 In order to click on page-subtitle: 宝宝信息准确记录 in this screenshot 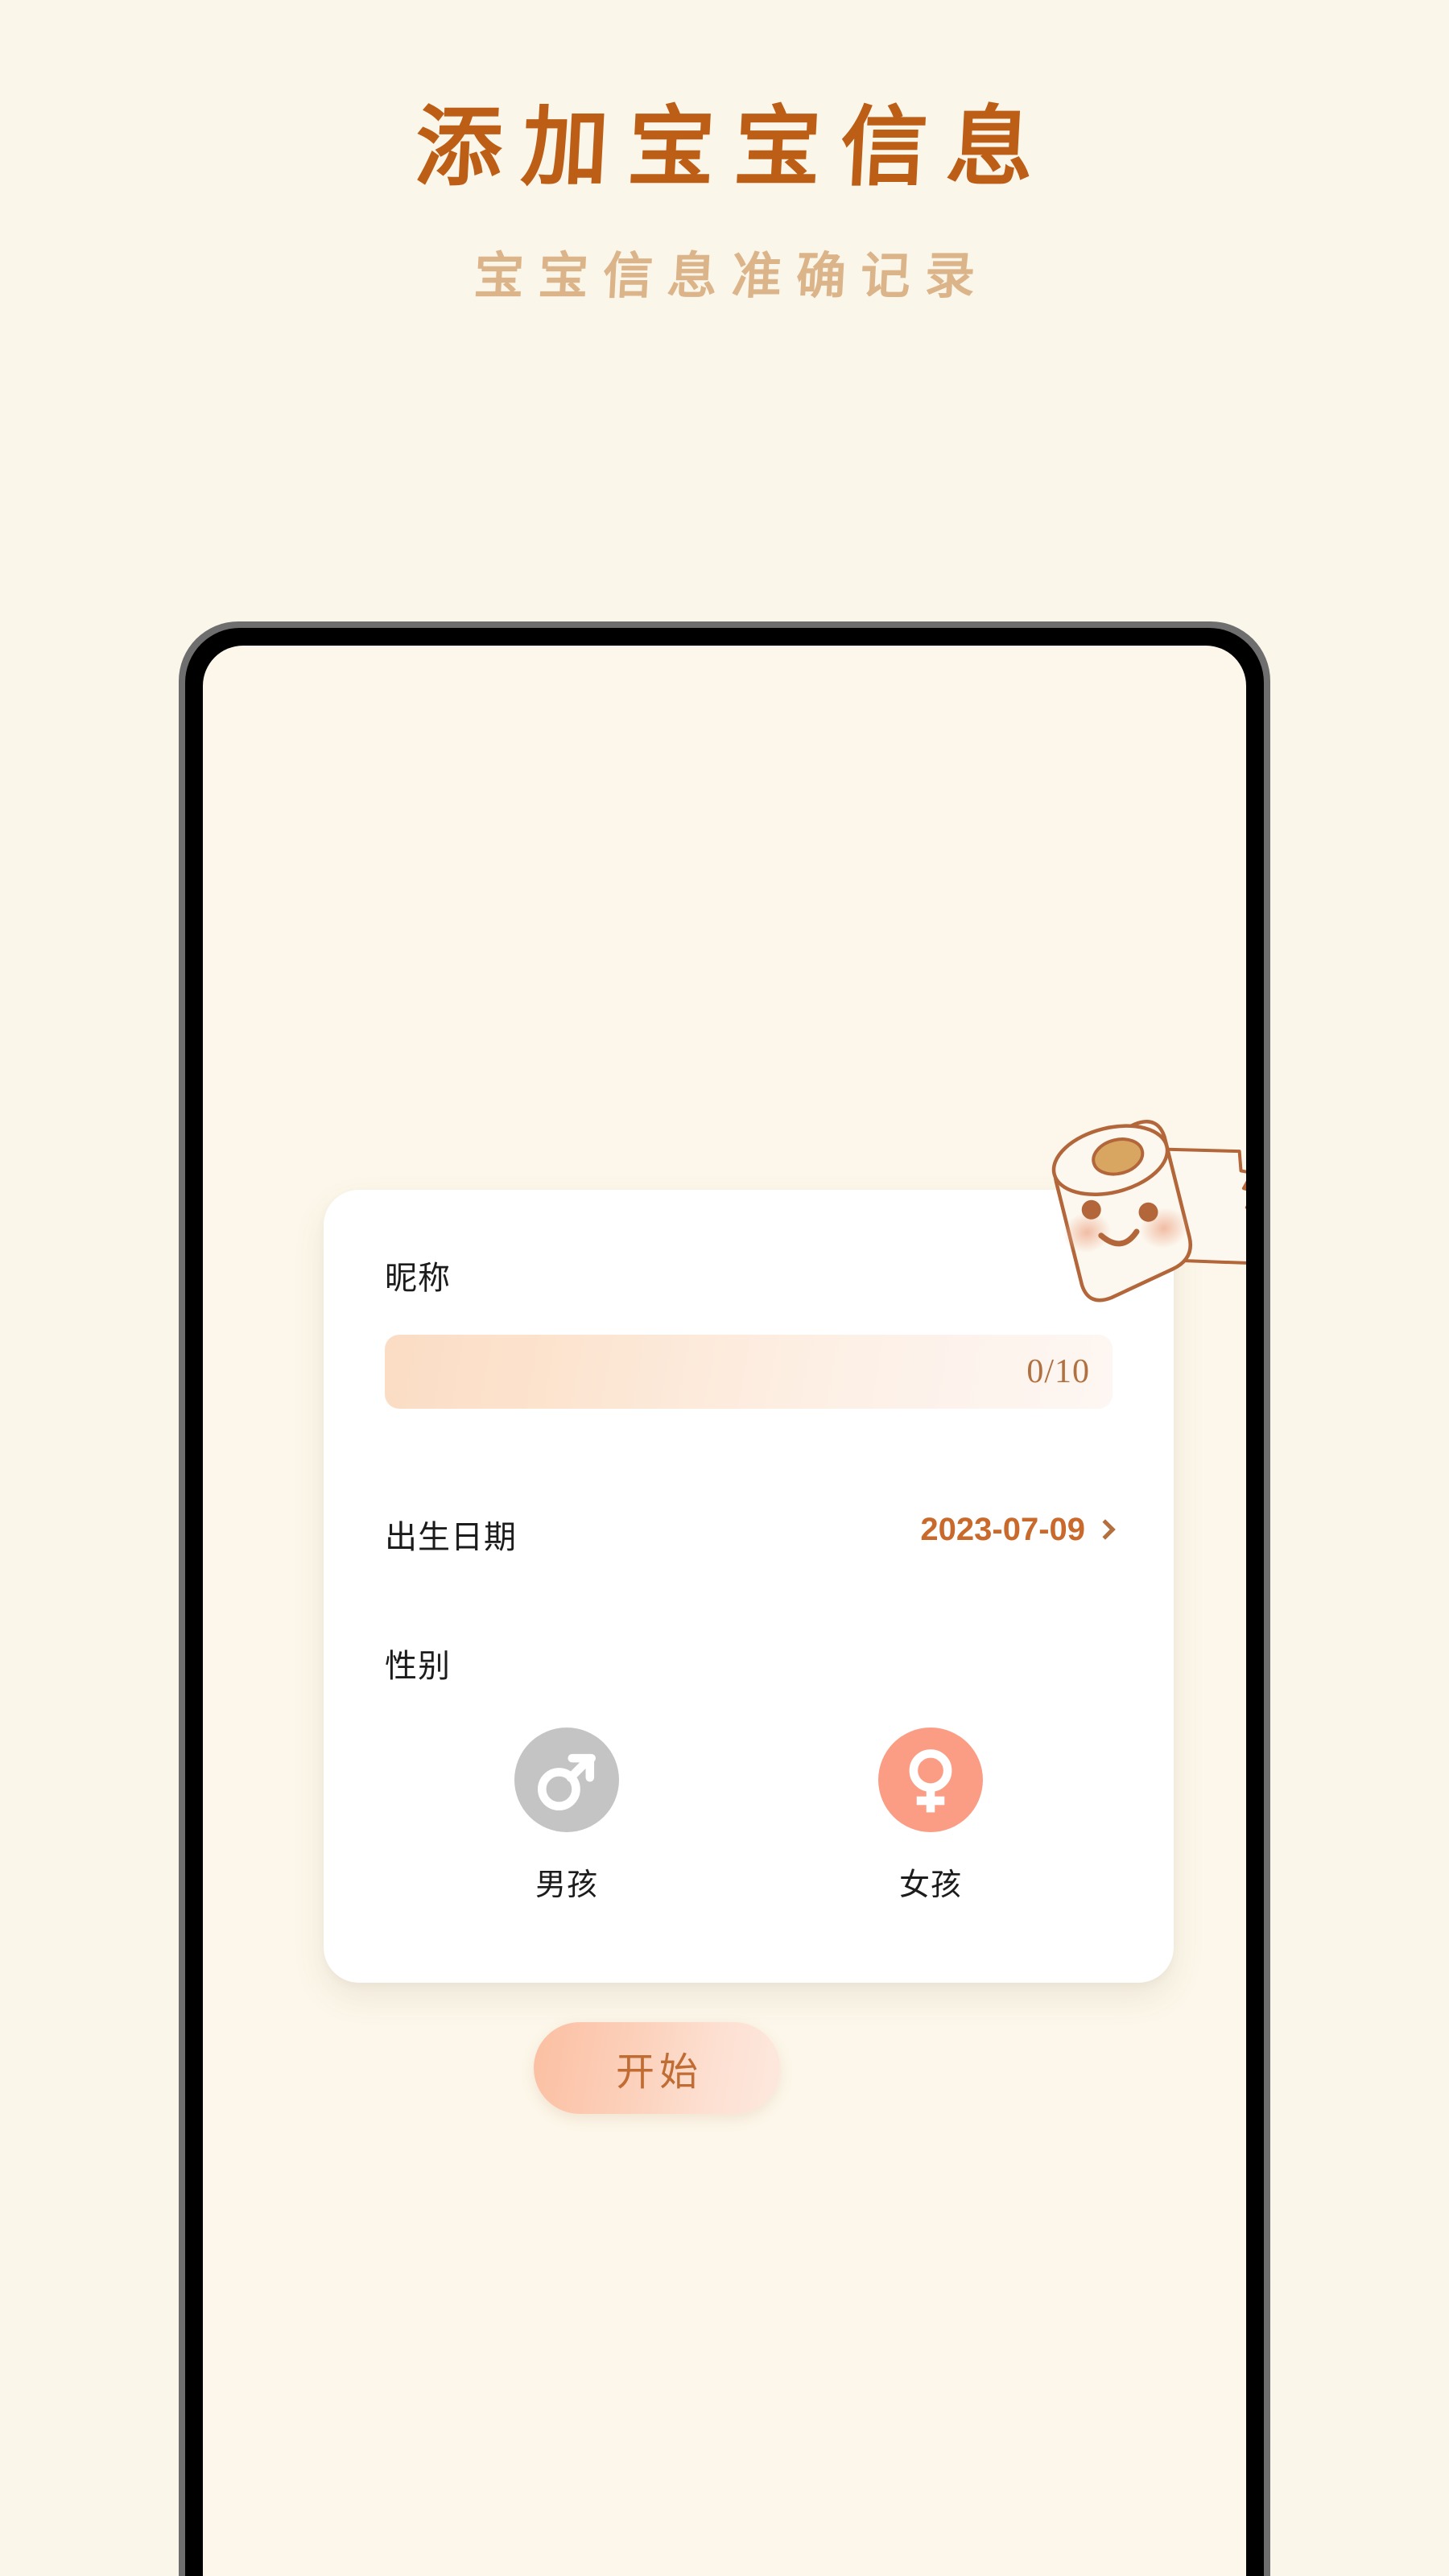, I will do `click(732, 275)`.